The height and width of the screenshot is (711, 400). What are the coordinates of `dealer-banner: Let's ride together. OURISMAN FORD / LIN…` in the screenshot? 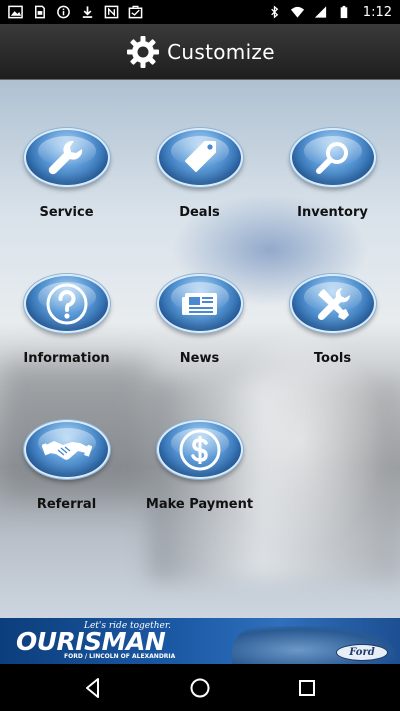 It's located at (200, 641).